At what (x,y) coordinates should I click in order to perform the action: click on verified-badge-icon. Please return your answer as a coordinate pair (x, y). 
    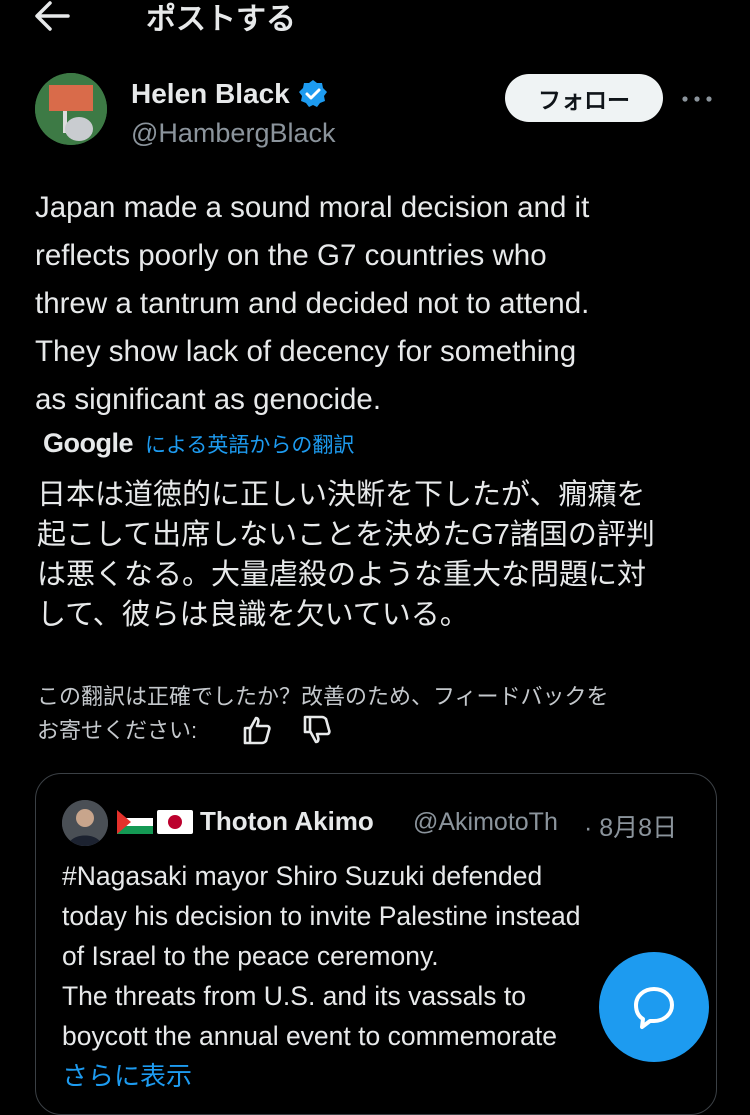
    Looking at the image, I should click on (312, 93).